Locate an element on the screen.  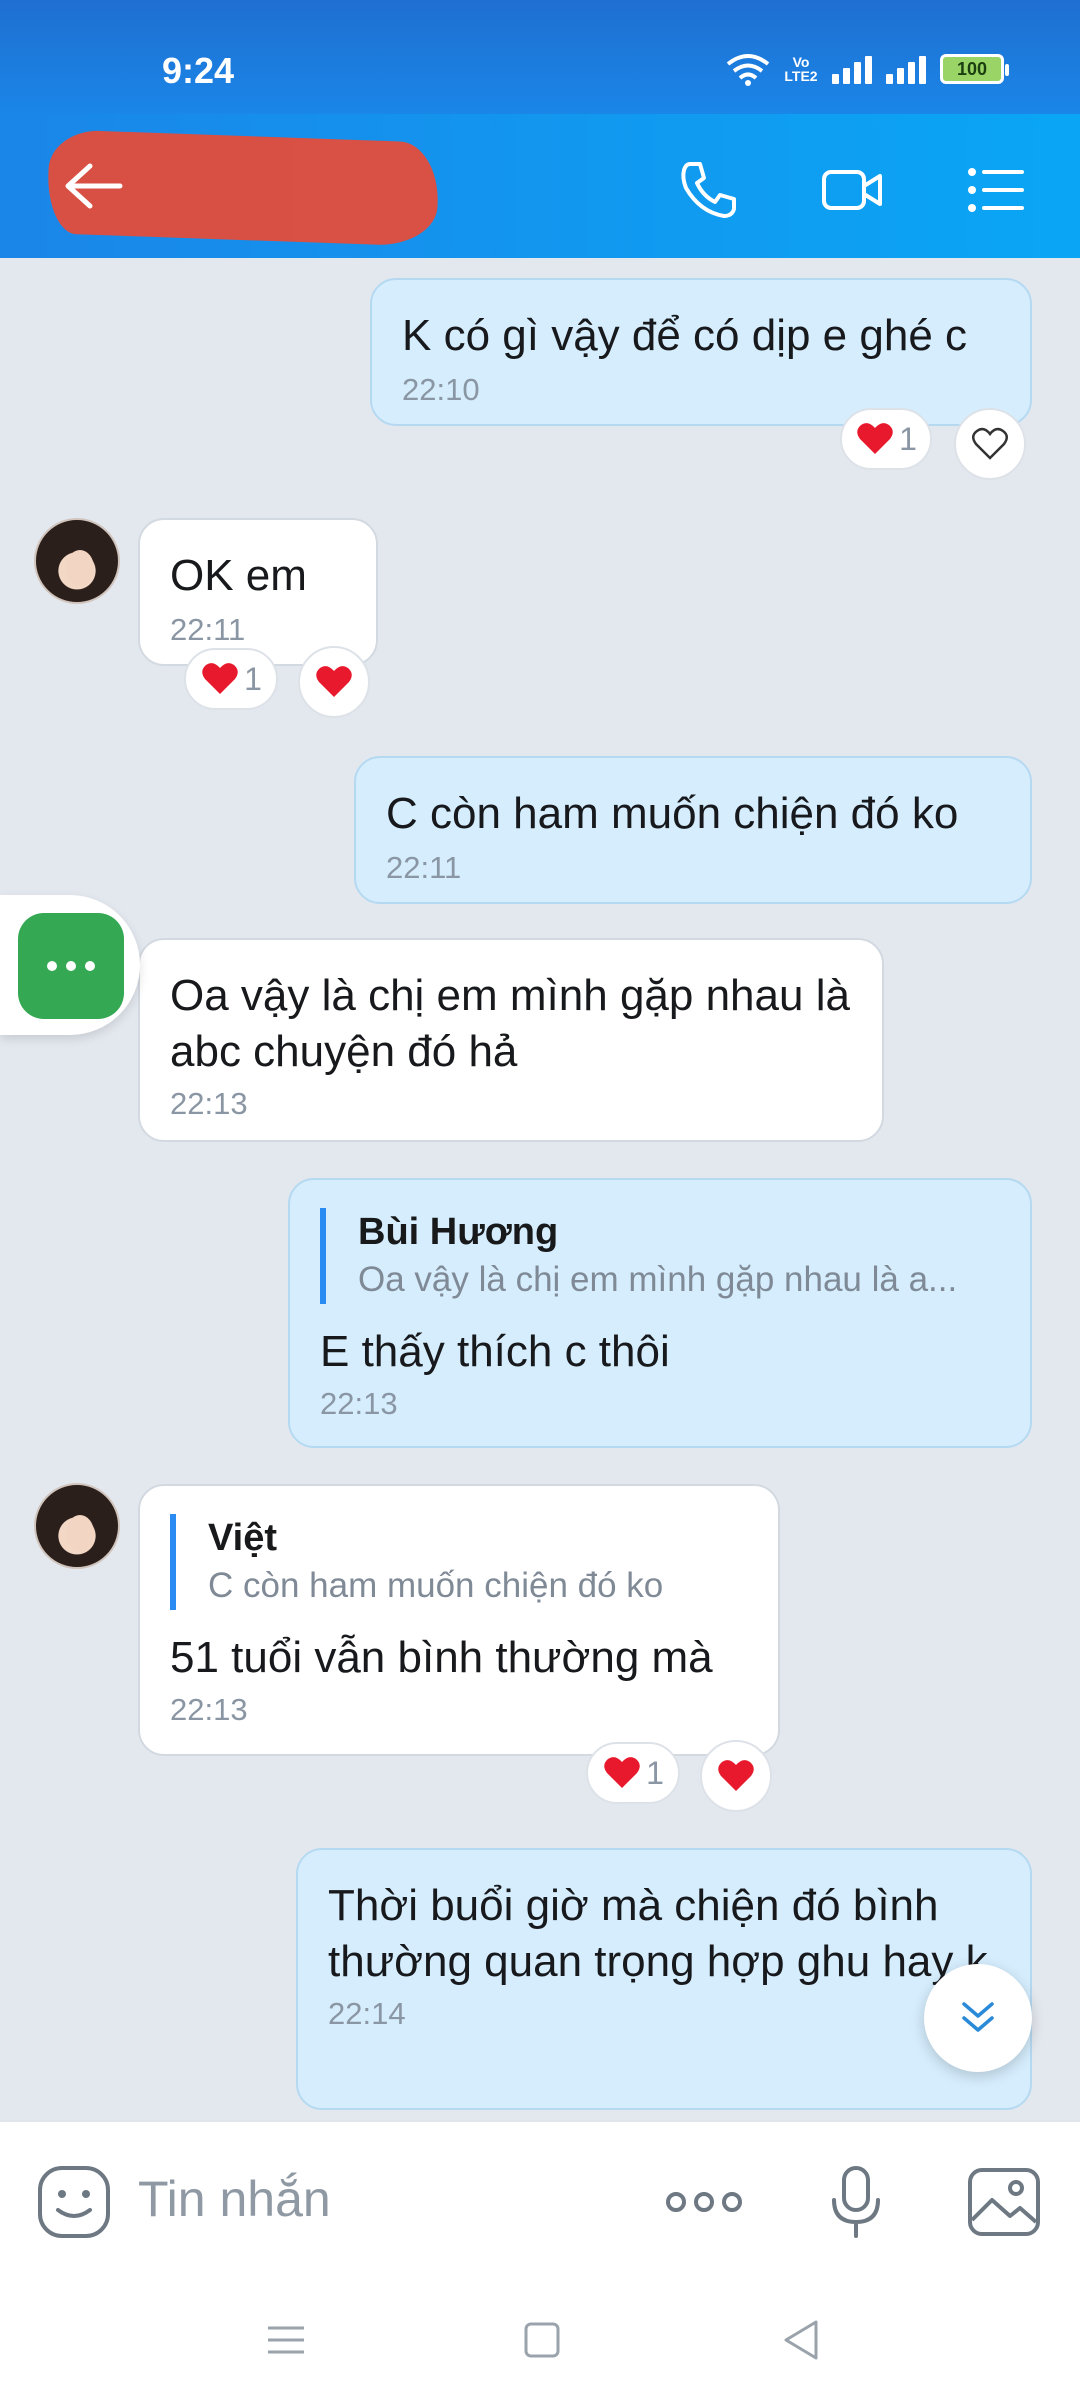
nav-home-icon is located at coordinates (542, 2340).